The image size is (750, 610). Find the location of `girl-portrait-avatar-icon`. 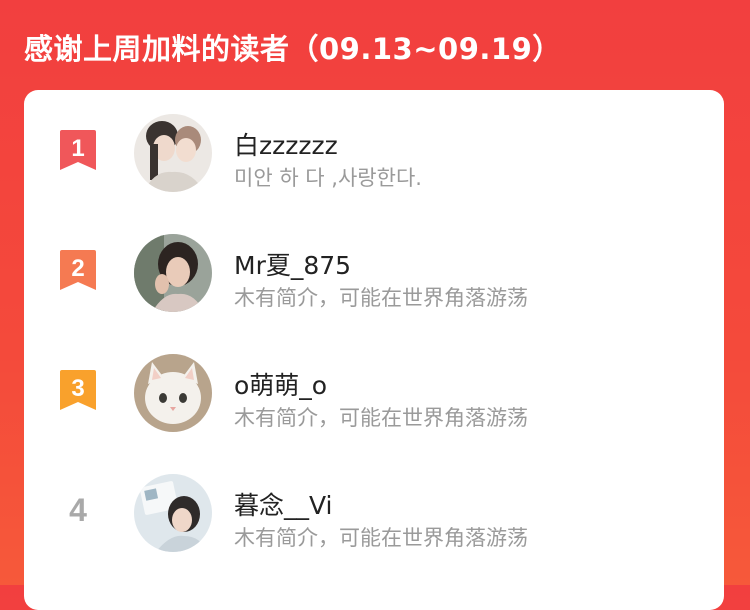

girl-portrait-avatar-icon is located at coordinates (173, 273).